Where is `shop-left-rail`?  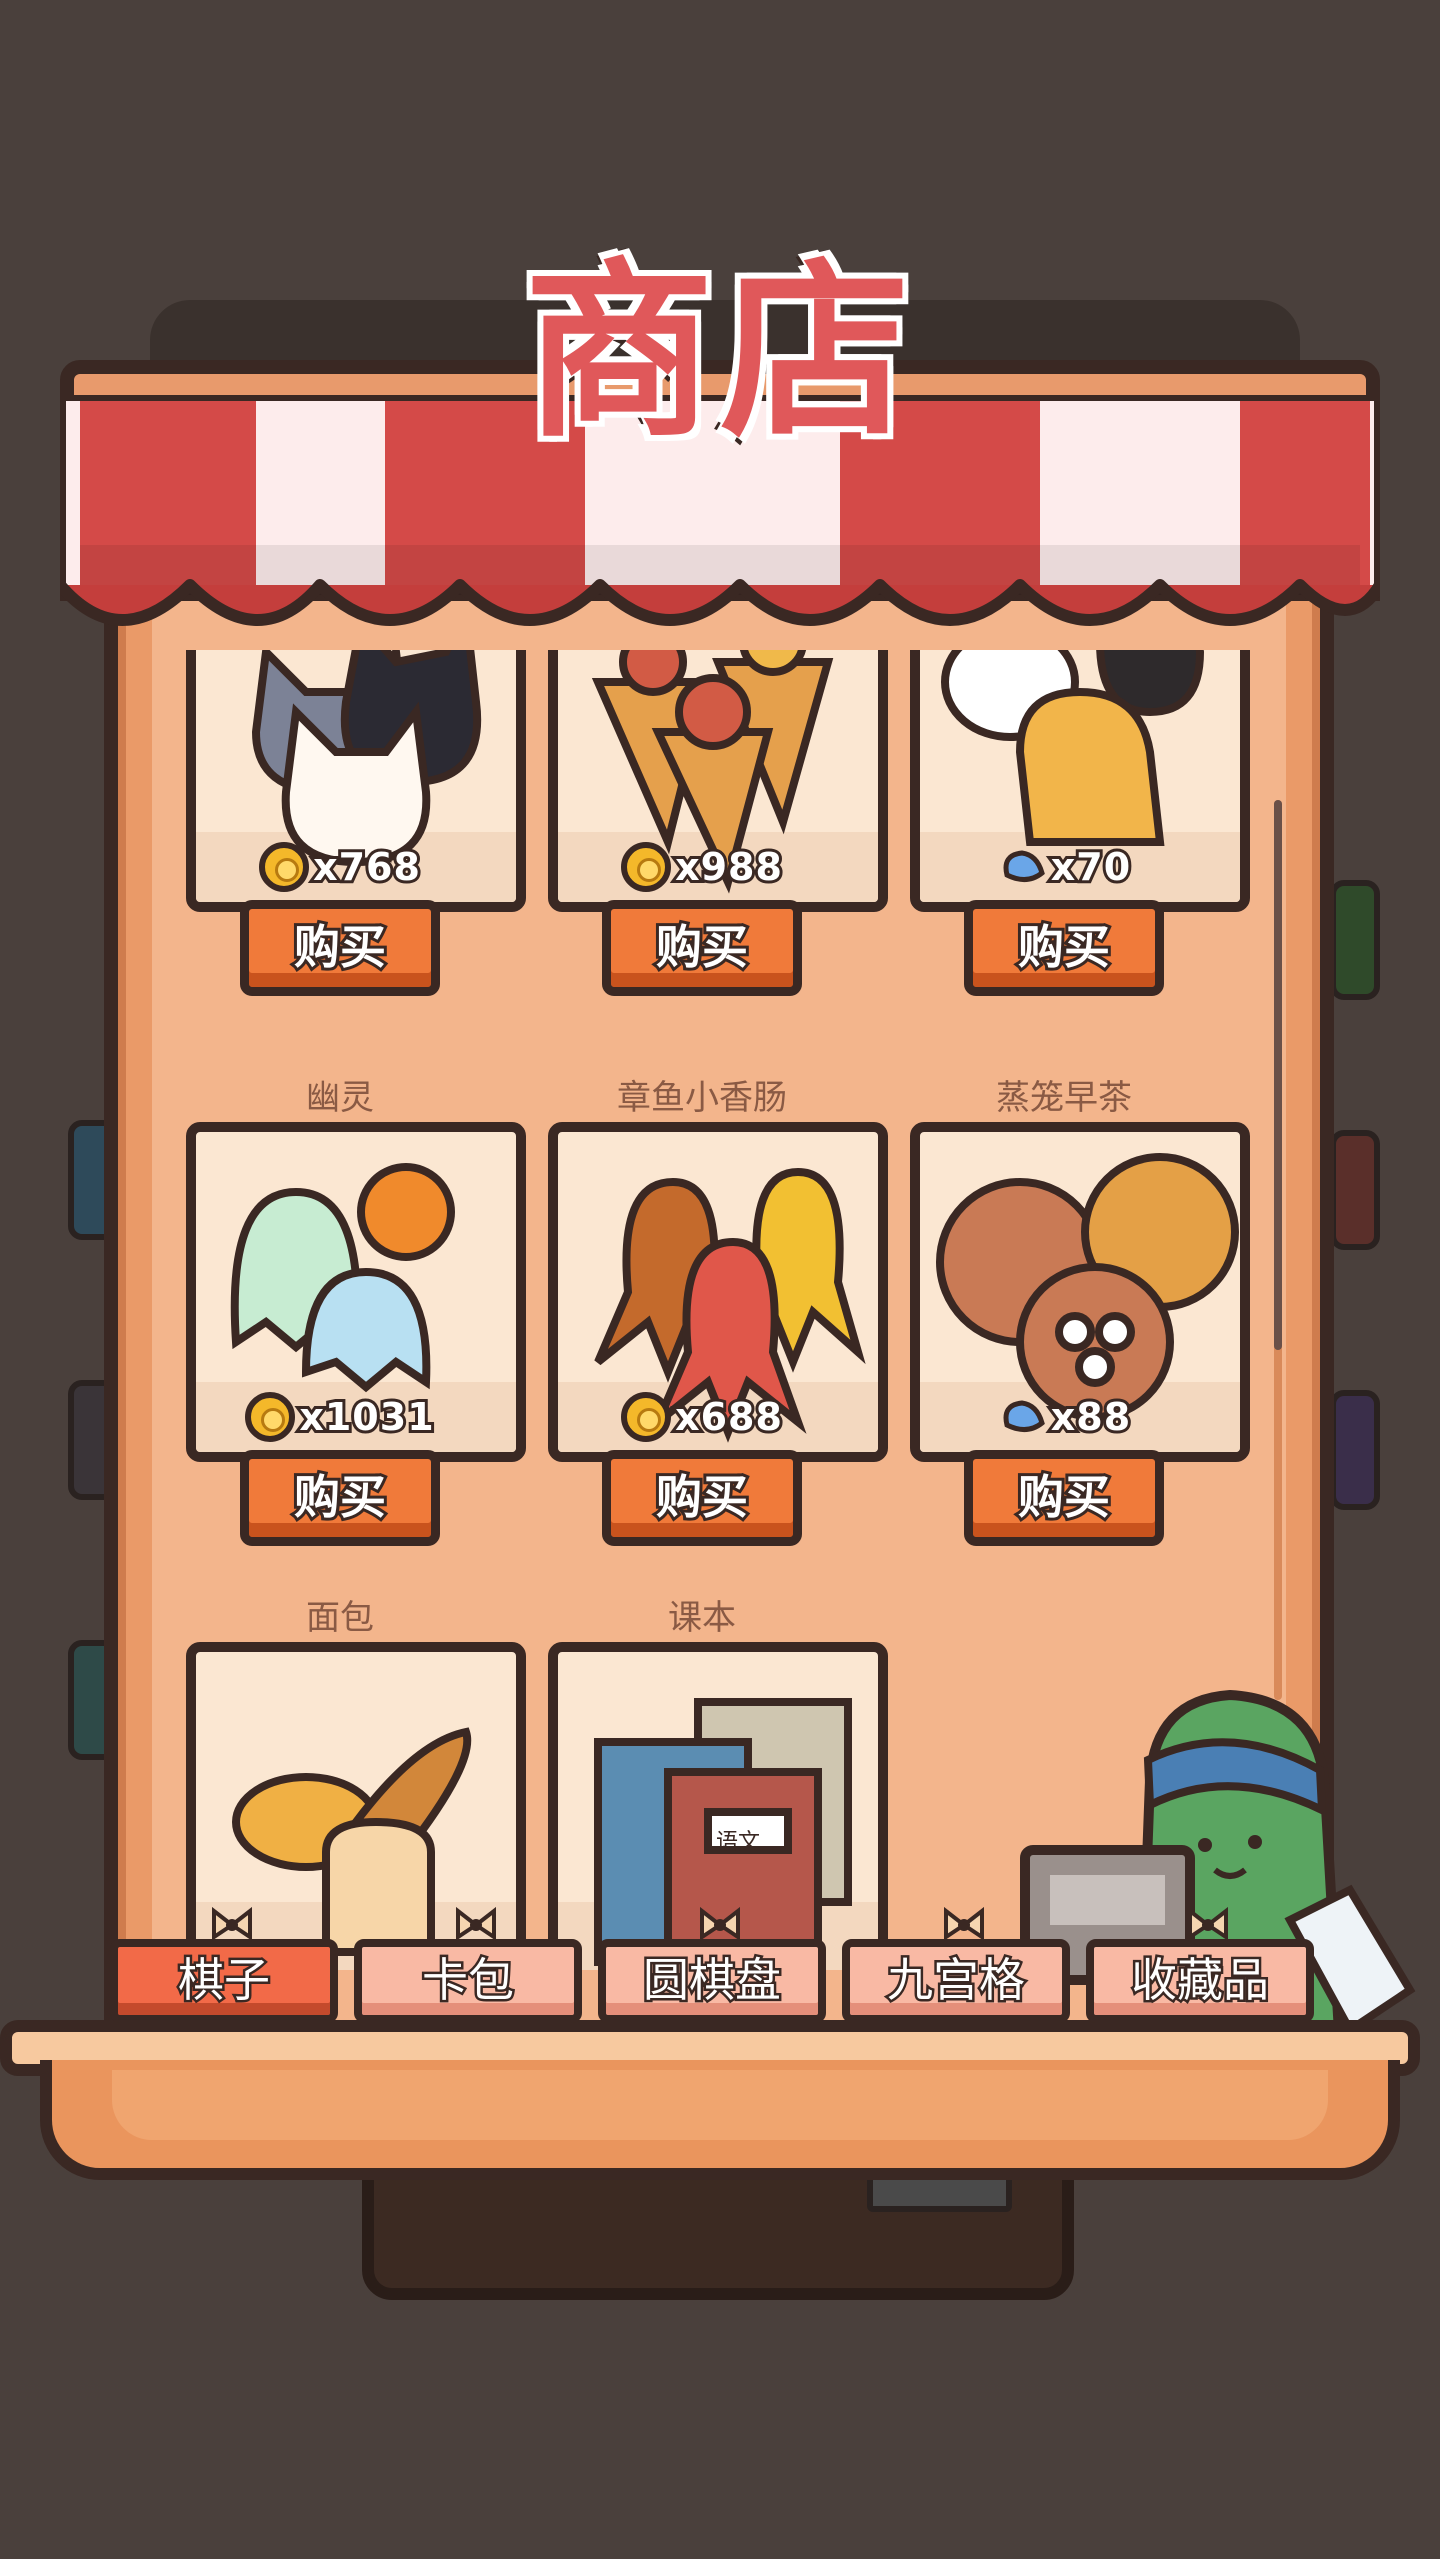 shop-left-rail is located at coordinates (135, 1353).